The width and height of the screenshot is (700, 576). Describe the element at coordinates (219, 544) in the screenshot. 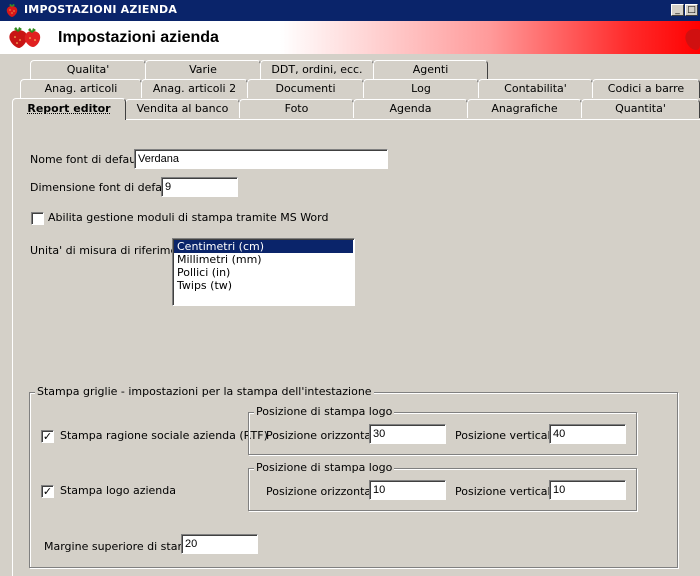

I see `top-margin-input` at that location.